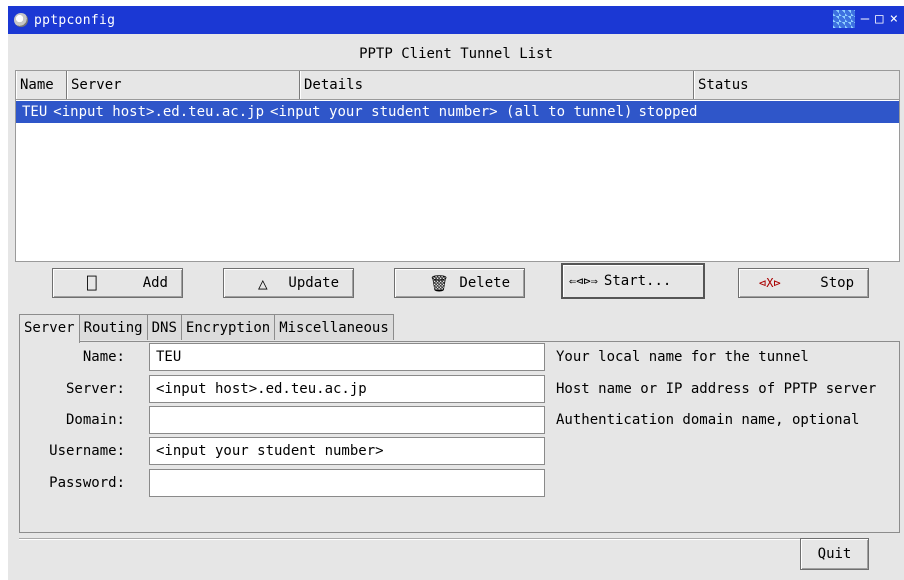 The image size is (904, 580). Describe the element at coordinates (439, 283) in the screenshot. I see `trash-icon: 🗑` at that location.